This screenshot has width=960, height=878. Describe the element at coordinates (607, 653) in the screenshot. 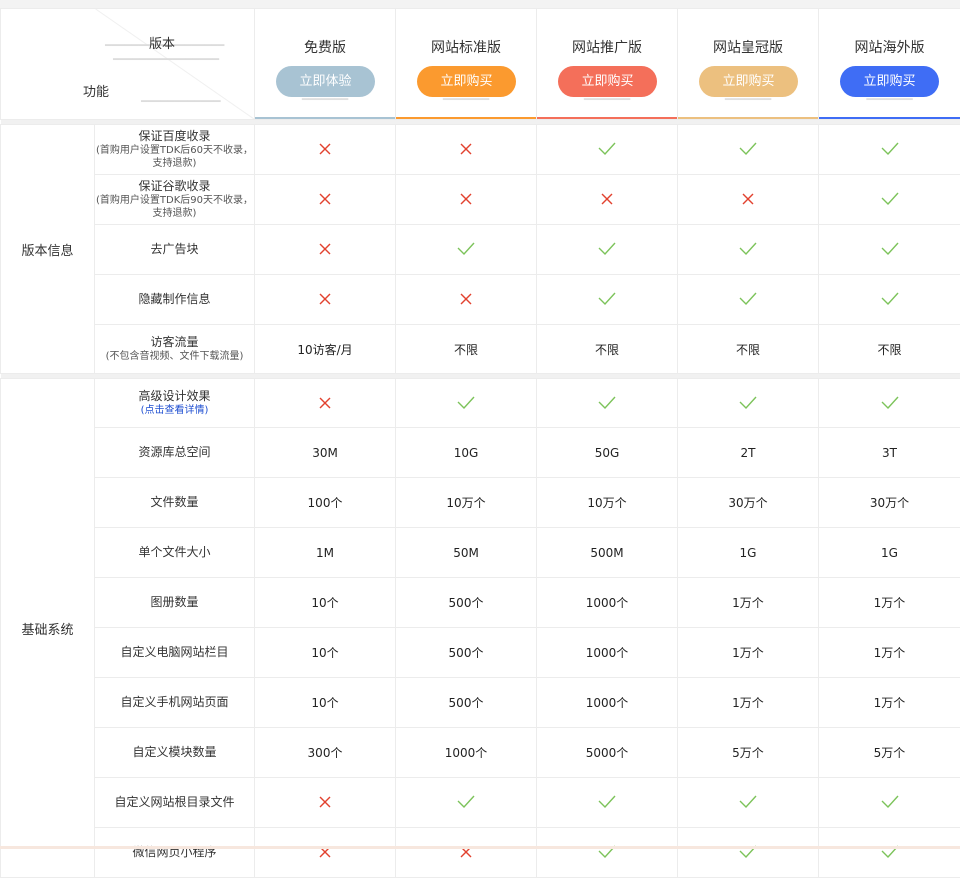

I see `value-cell: 1000个` at that location.